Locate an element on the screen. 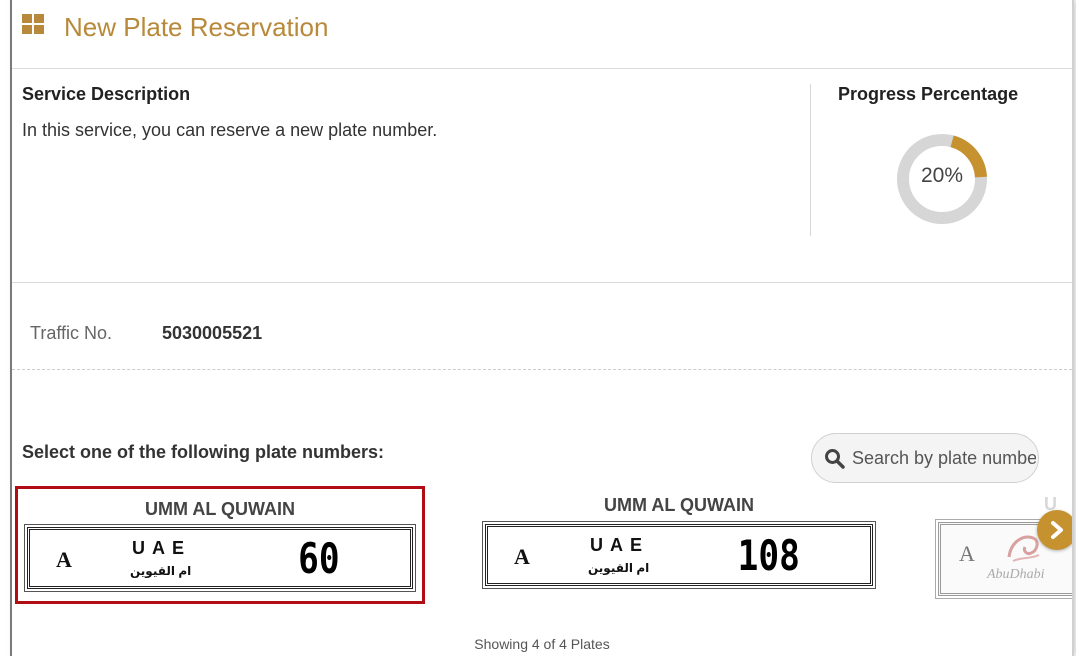 This screenshot has height=656, width=1076. traffic-number-label: Traffic No. is located at coordinates (71, 333).